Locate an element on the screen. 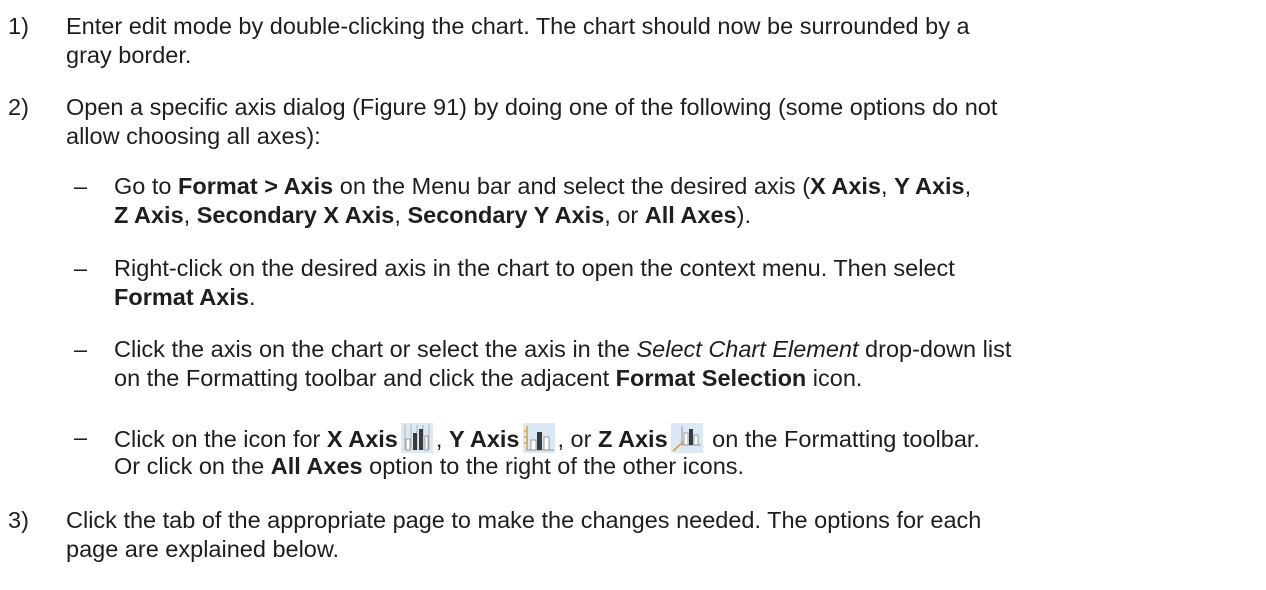 The height and width of the screenshot is (590, 1266). text: Or click on the is located at coordinates (192, 466).